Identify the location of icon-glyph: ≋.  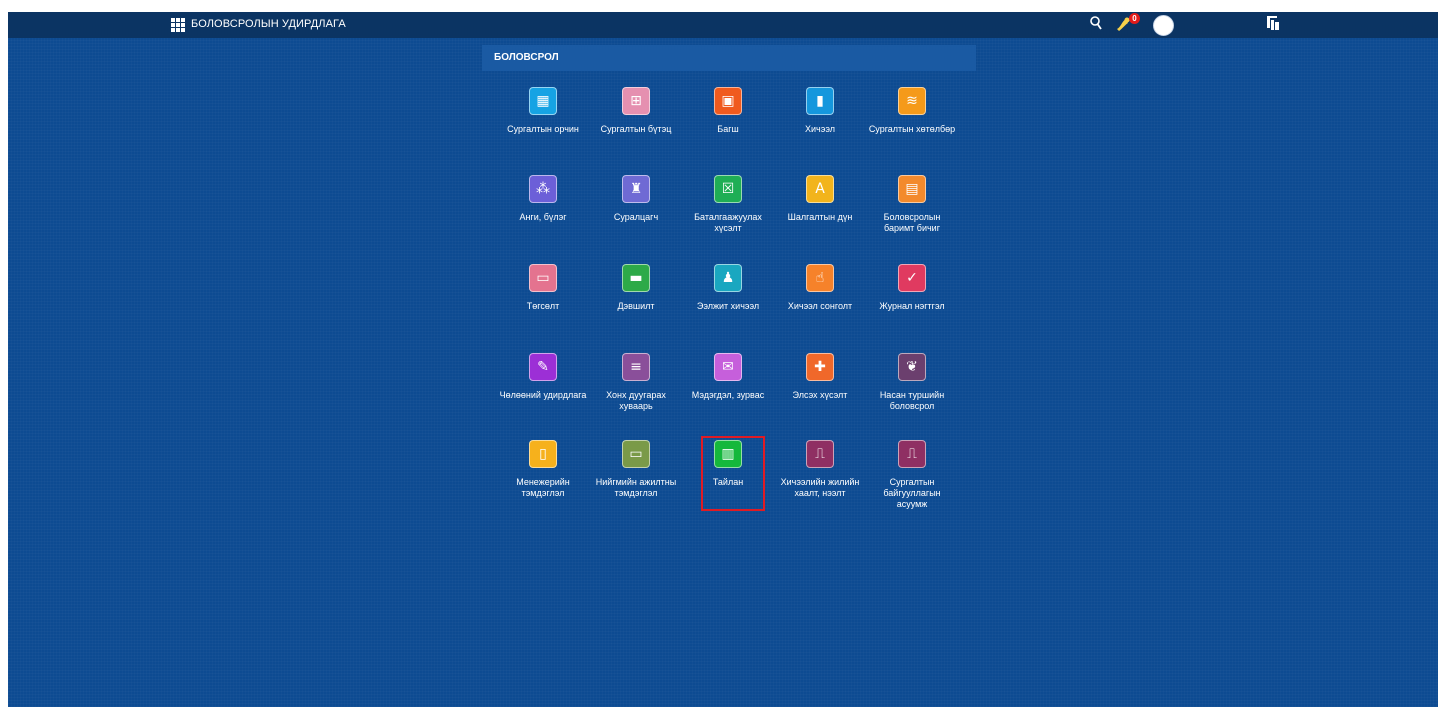
(912, 101).